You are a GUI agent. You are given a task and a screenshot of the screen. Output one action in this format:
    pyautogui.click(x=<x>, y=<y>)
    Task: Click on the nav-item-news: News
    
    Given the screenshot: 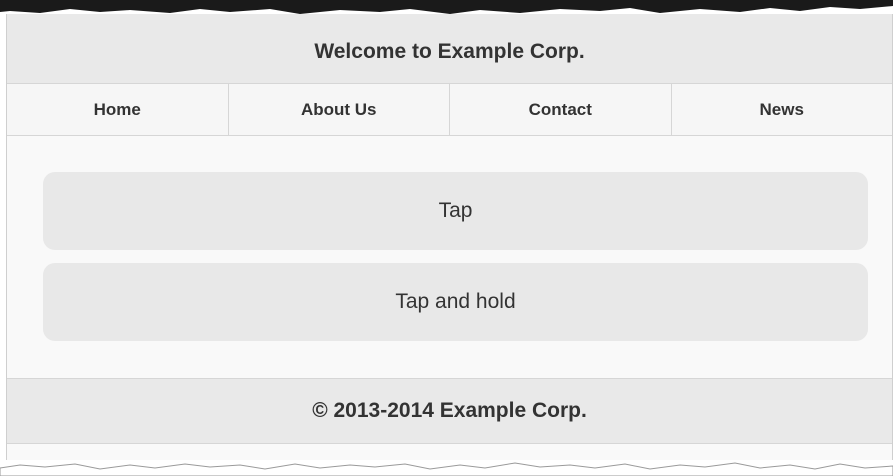 What is the action you would take?
    pyautogui.click(x=782, y=109)
    